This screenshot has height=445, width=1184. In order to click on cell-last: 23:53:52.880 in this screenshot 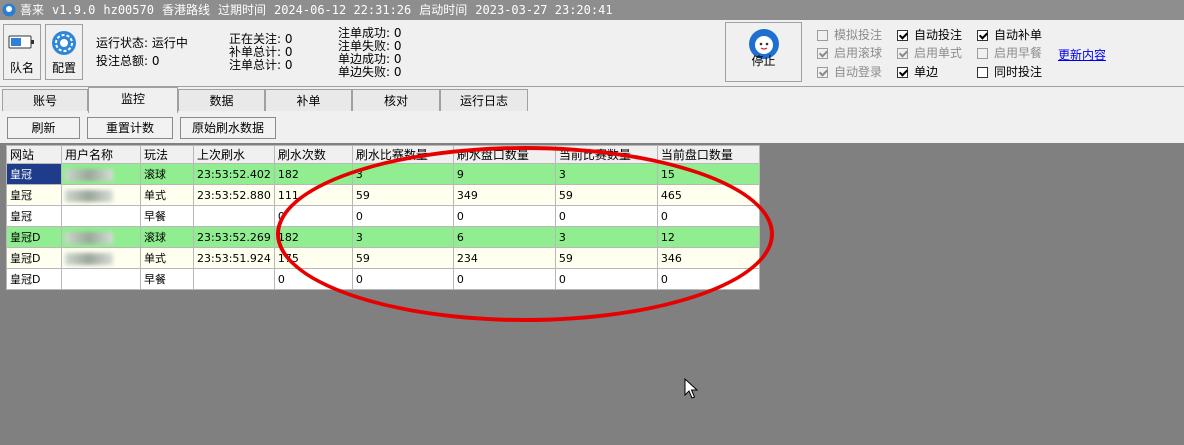, I will do `click(234, 195)`.